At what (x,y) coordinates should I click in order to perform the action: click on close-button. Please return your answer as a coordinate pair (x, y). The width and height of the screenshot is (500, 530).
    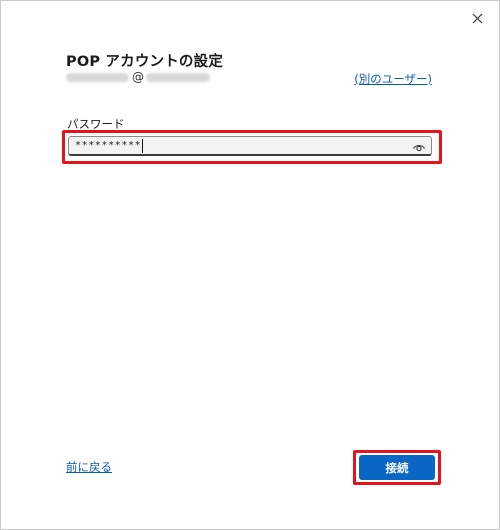
    Looking at the image, I should click on (477, 18).